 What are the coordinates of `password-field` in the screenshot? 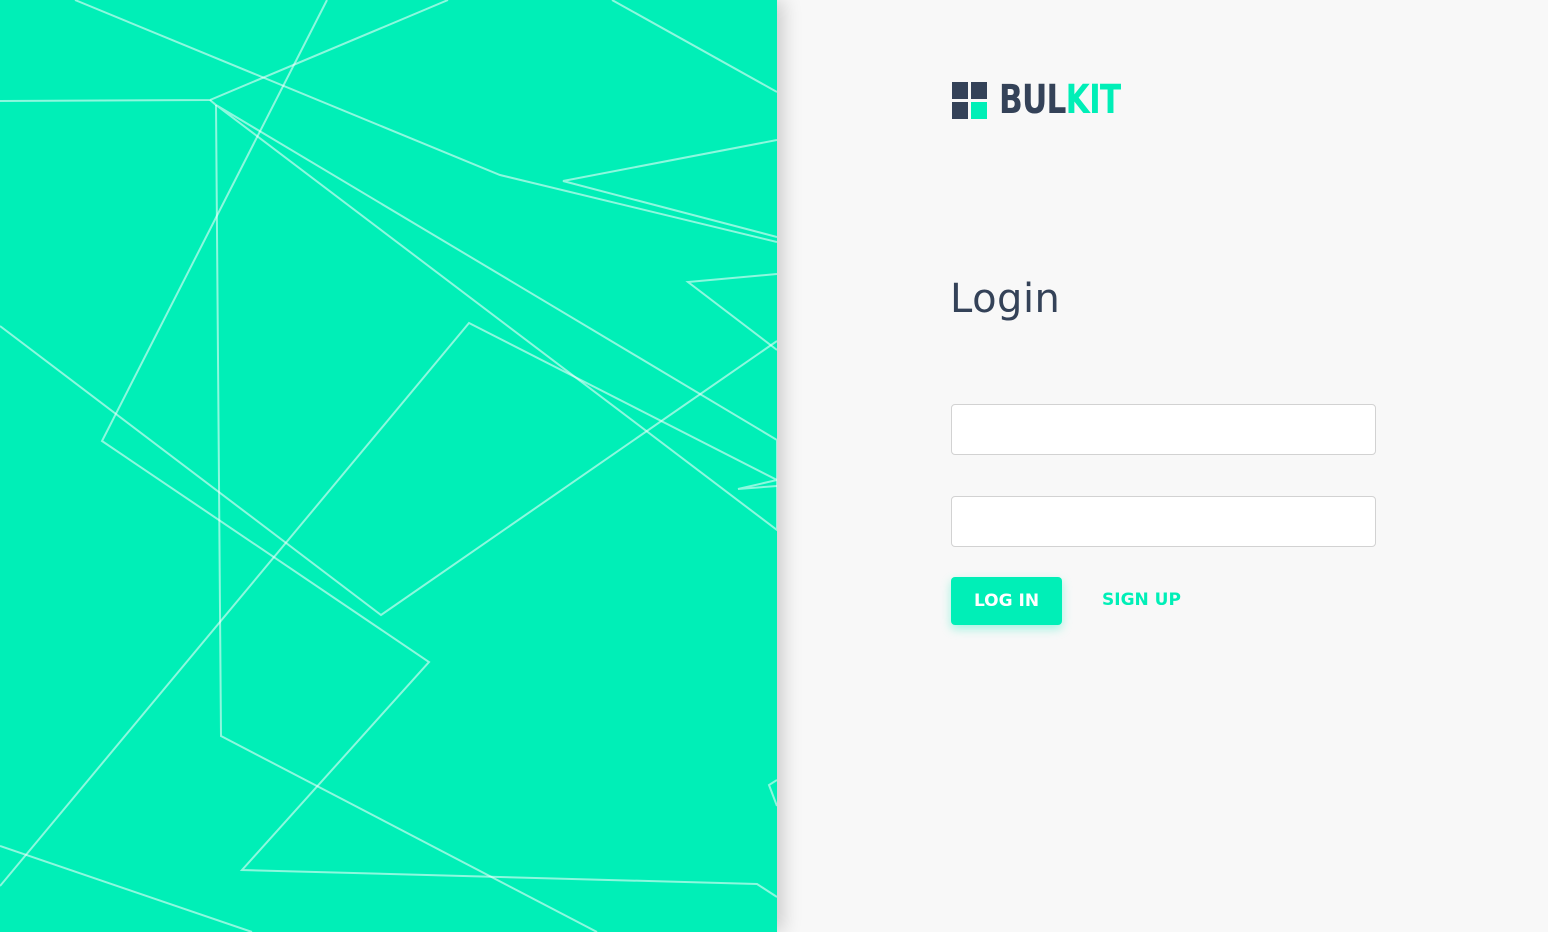 It's located at (1163, 521).